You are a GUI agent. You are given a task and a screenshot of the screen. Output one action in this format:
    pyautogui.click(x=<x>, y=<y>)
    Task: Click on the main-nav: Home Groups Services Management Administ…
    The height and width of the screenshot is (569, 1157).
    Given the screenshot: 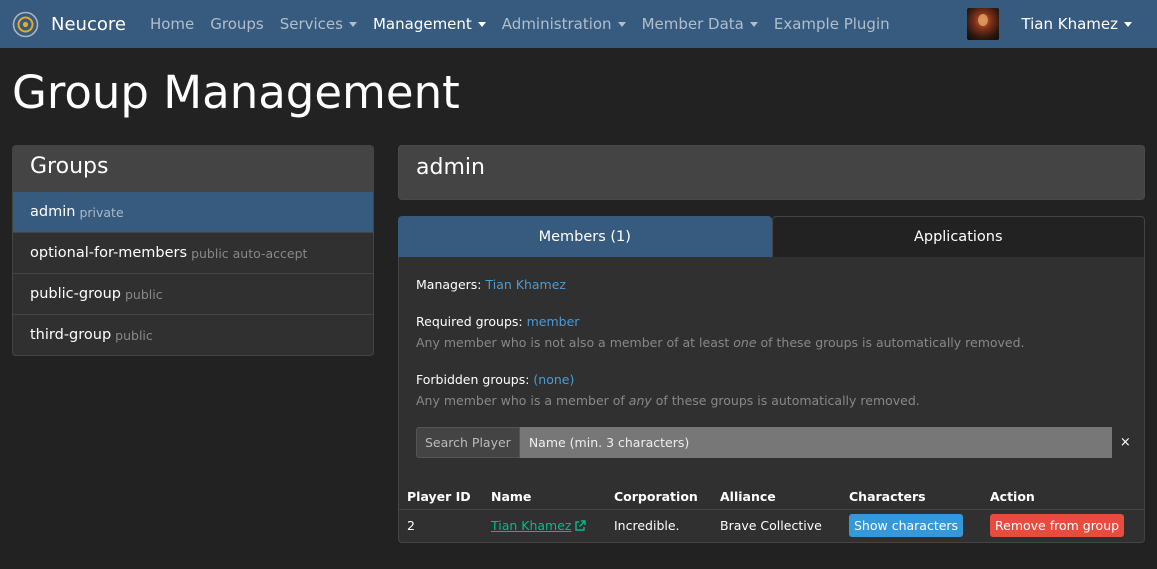 What is the action you would take?
    pyautogui.click(x=520, y=24)
    